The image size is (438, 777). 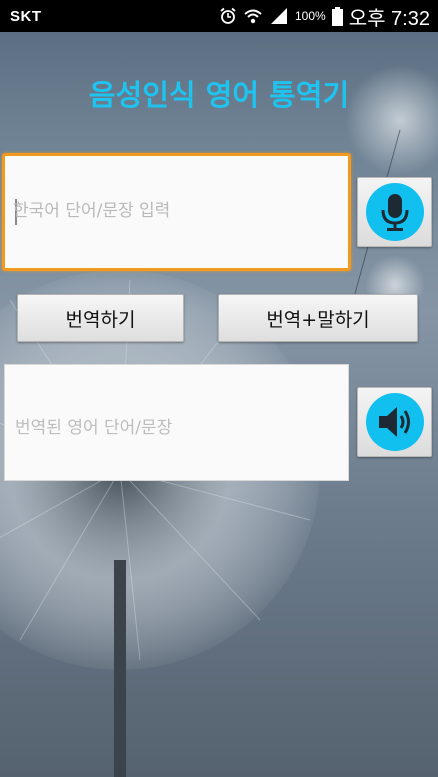 What do you see at coordinates (173, 211) in the screenshot?
I see `korean-input-field` at bounding box center [173, 211].